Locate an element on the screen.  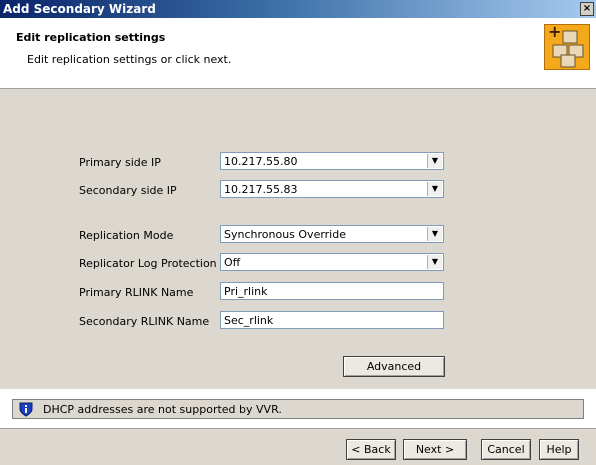
page-title: Edit replication settings is located at coordinates (91, 37).